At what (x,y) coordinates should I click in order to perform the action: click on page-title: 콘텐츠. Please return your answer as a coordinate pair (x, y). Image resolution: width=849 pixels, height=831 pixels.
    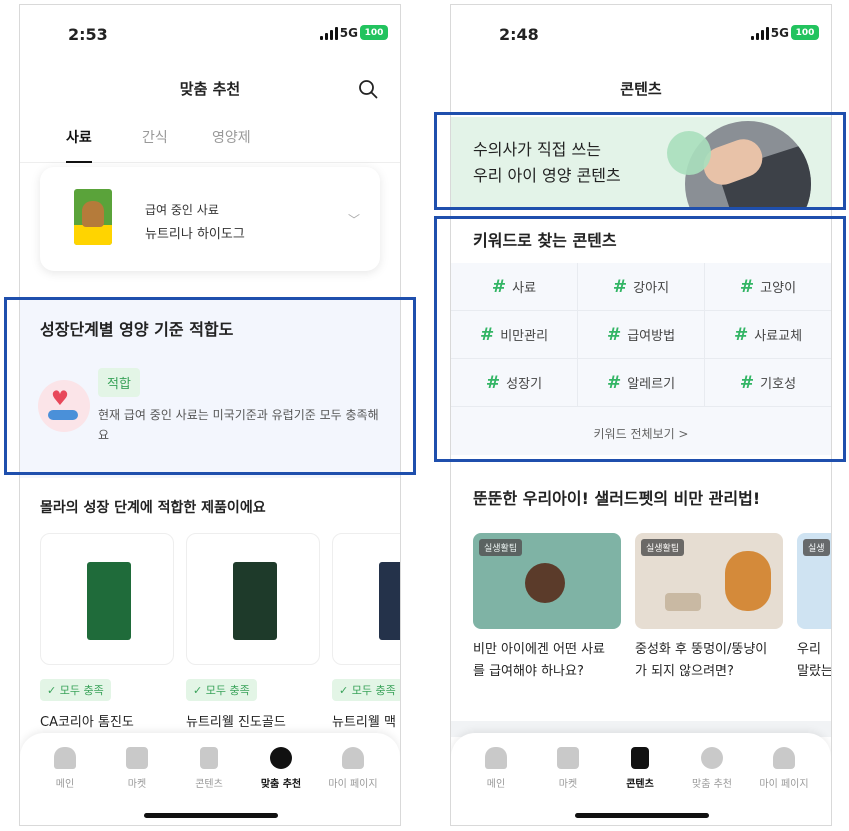
    Looking at the image, I should click on (641, 89).